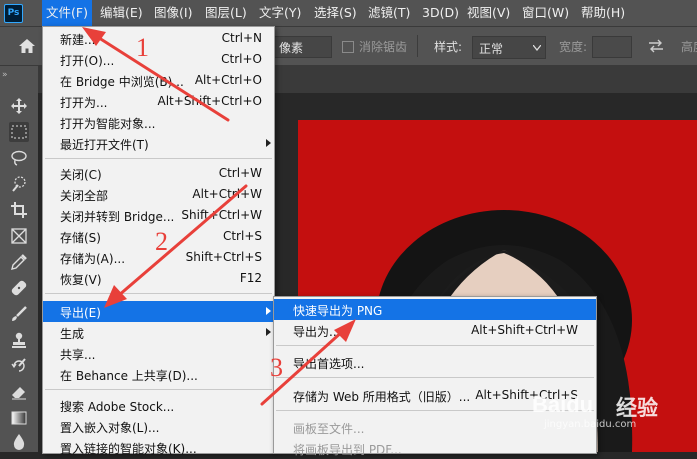  What do you see at coordinates (637, 408) in the screenshot?
I see `watermark-text: 经验` at bounding box center [637, 408].